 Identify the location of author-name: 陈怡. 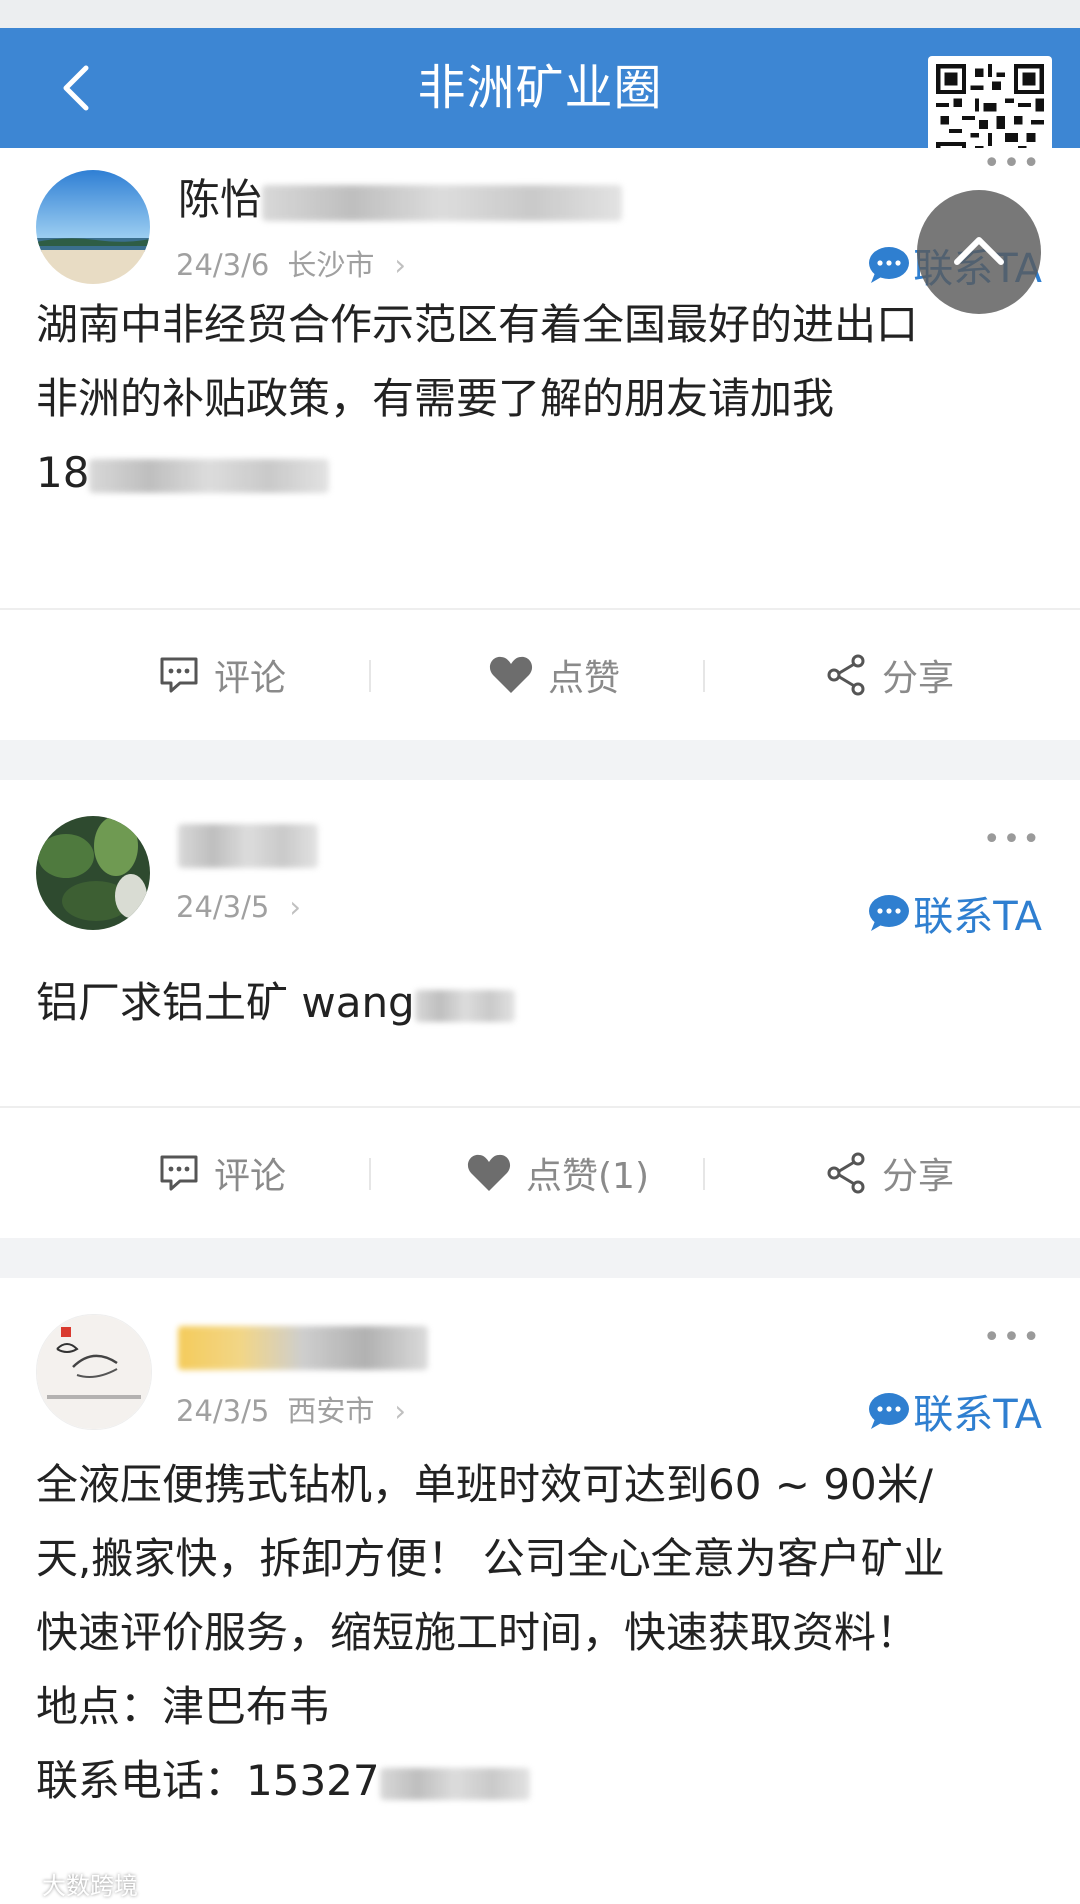
(400, 196).